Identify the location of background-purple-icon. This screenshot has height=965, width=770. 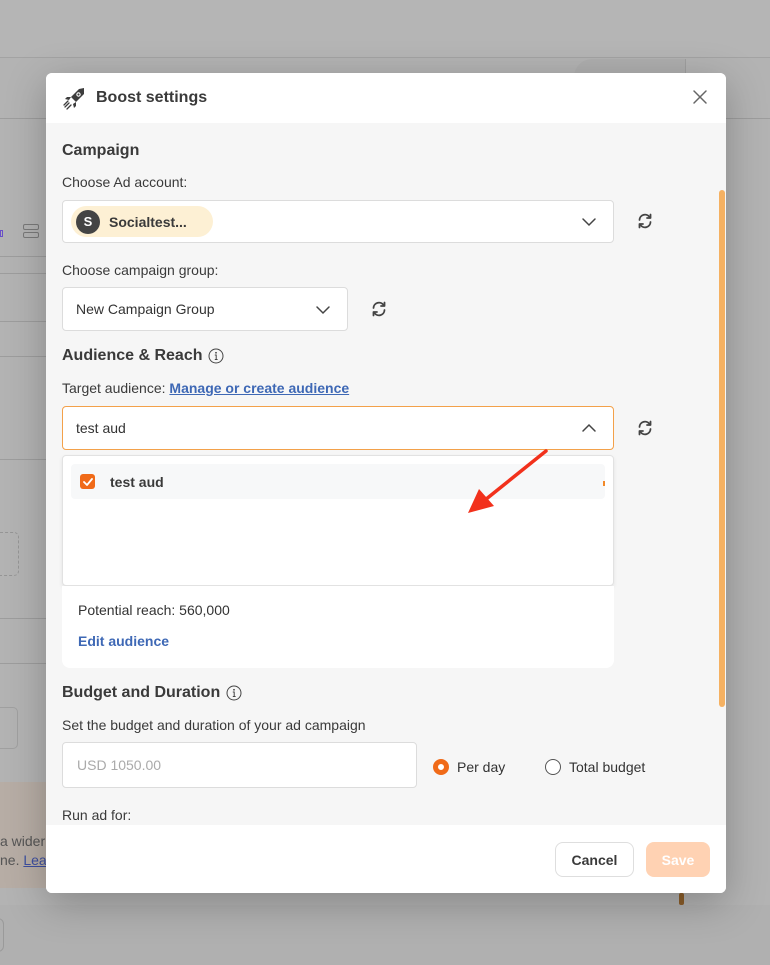
(1, 233).